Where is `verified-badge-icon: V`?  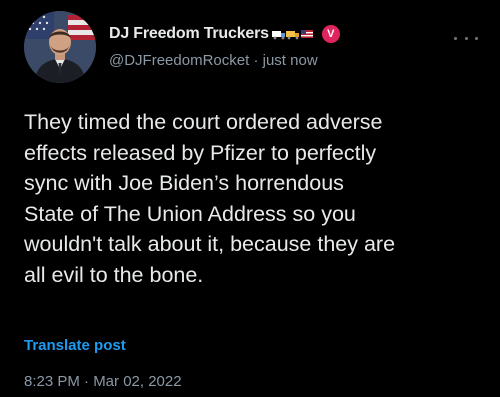 verified-badge-icon: V is located at coordinates (330, 34).